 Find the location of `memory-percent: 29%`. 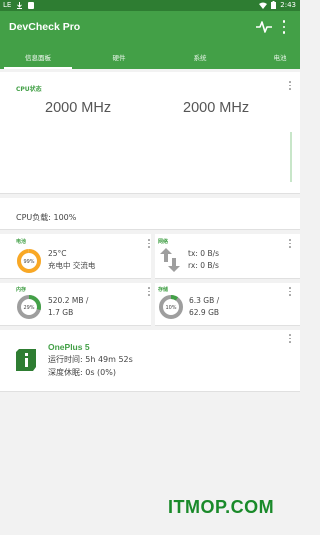

memory-percent: 29% is located at coordinates (28, 308).